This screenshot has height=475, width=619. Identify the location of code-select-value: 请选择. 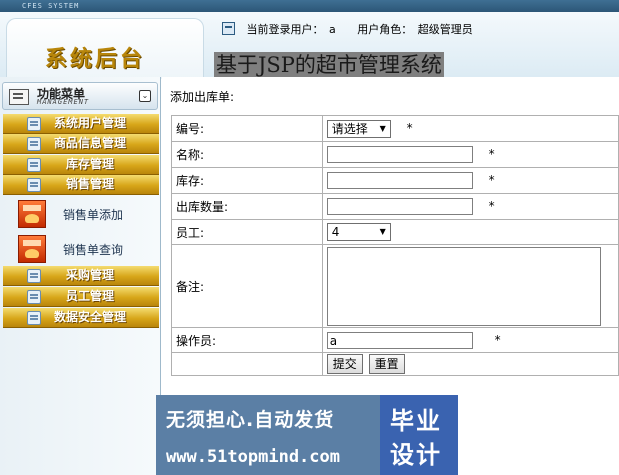
(349, 128).